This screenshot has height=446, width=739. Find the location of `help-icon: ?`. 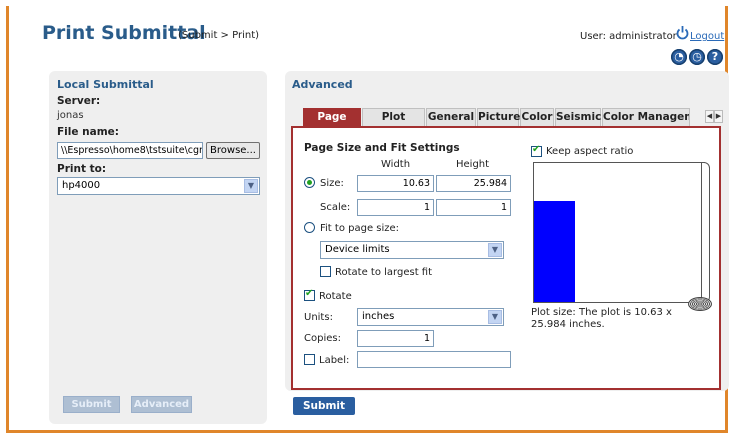

help-icon: ? is located at coordinates (715, 57).